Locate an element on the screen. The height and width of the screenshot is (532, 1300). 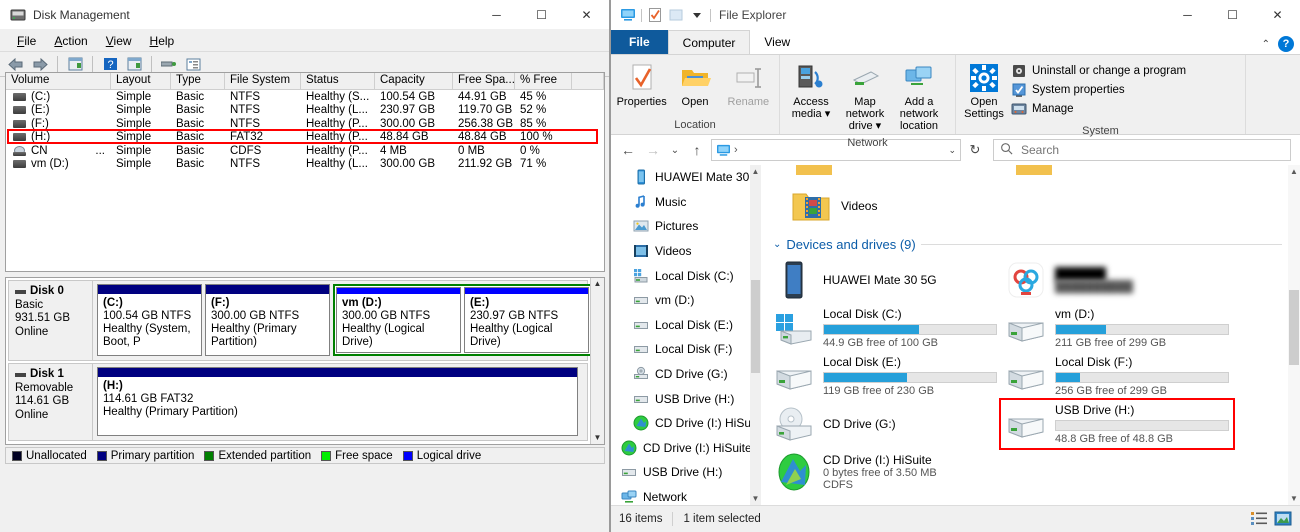
search-box is located at coordinates (1142, 150).